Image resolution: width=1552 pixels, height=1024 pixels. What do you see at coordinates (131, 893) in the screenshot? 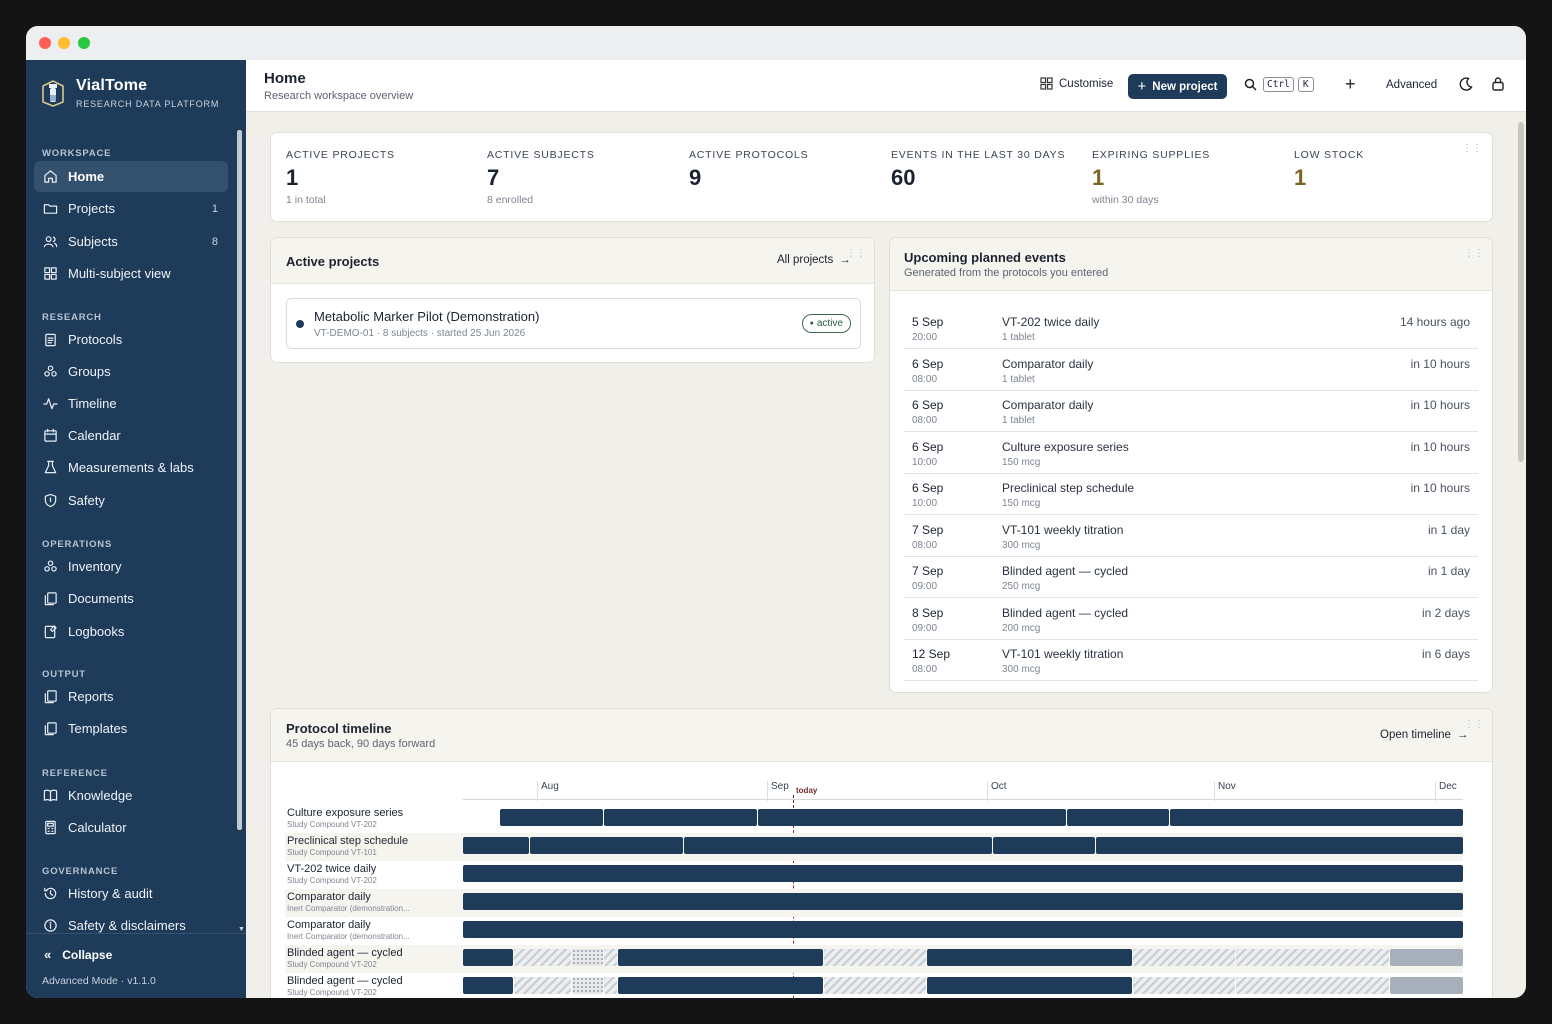
I see `sidebar-item-history-audit: History & audit` at bounding box center [131, 893].